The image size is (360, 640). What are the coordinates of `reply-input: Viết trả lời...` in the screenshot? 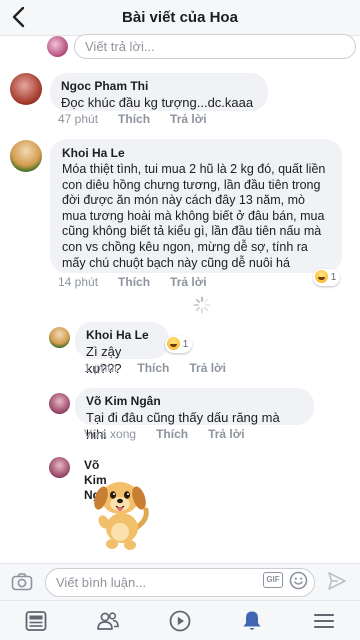 It's located at (215, 46).